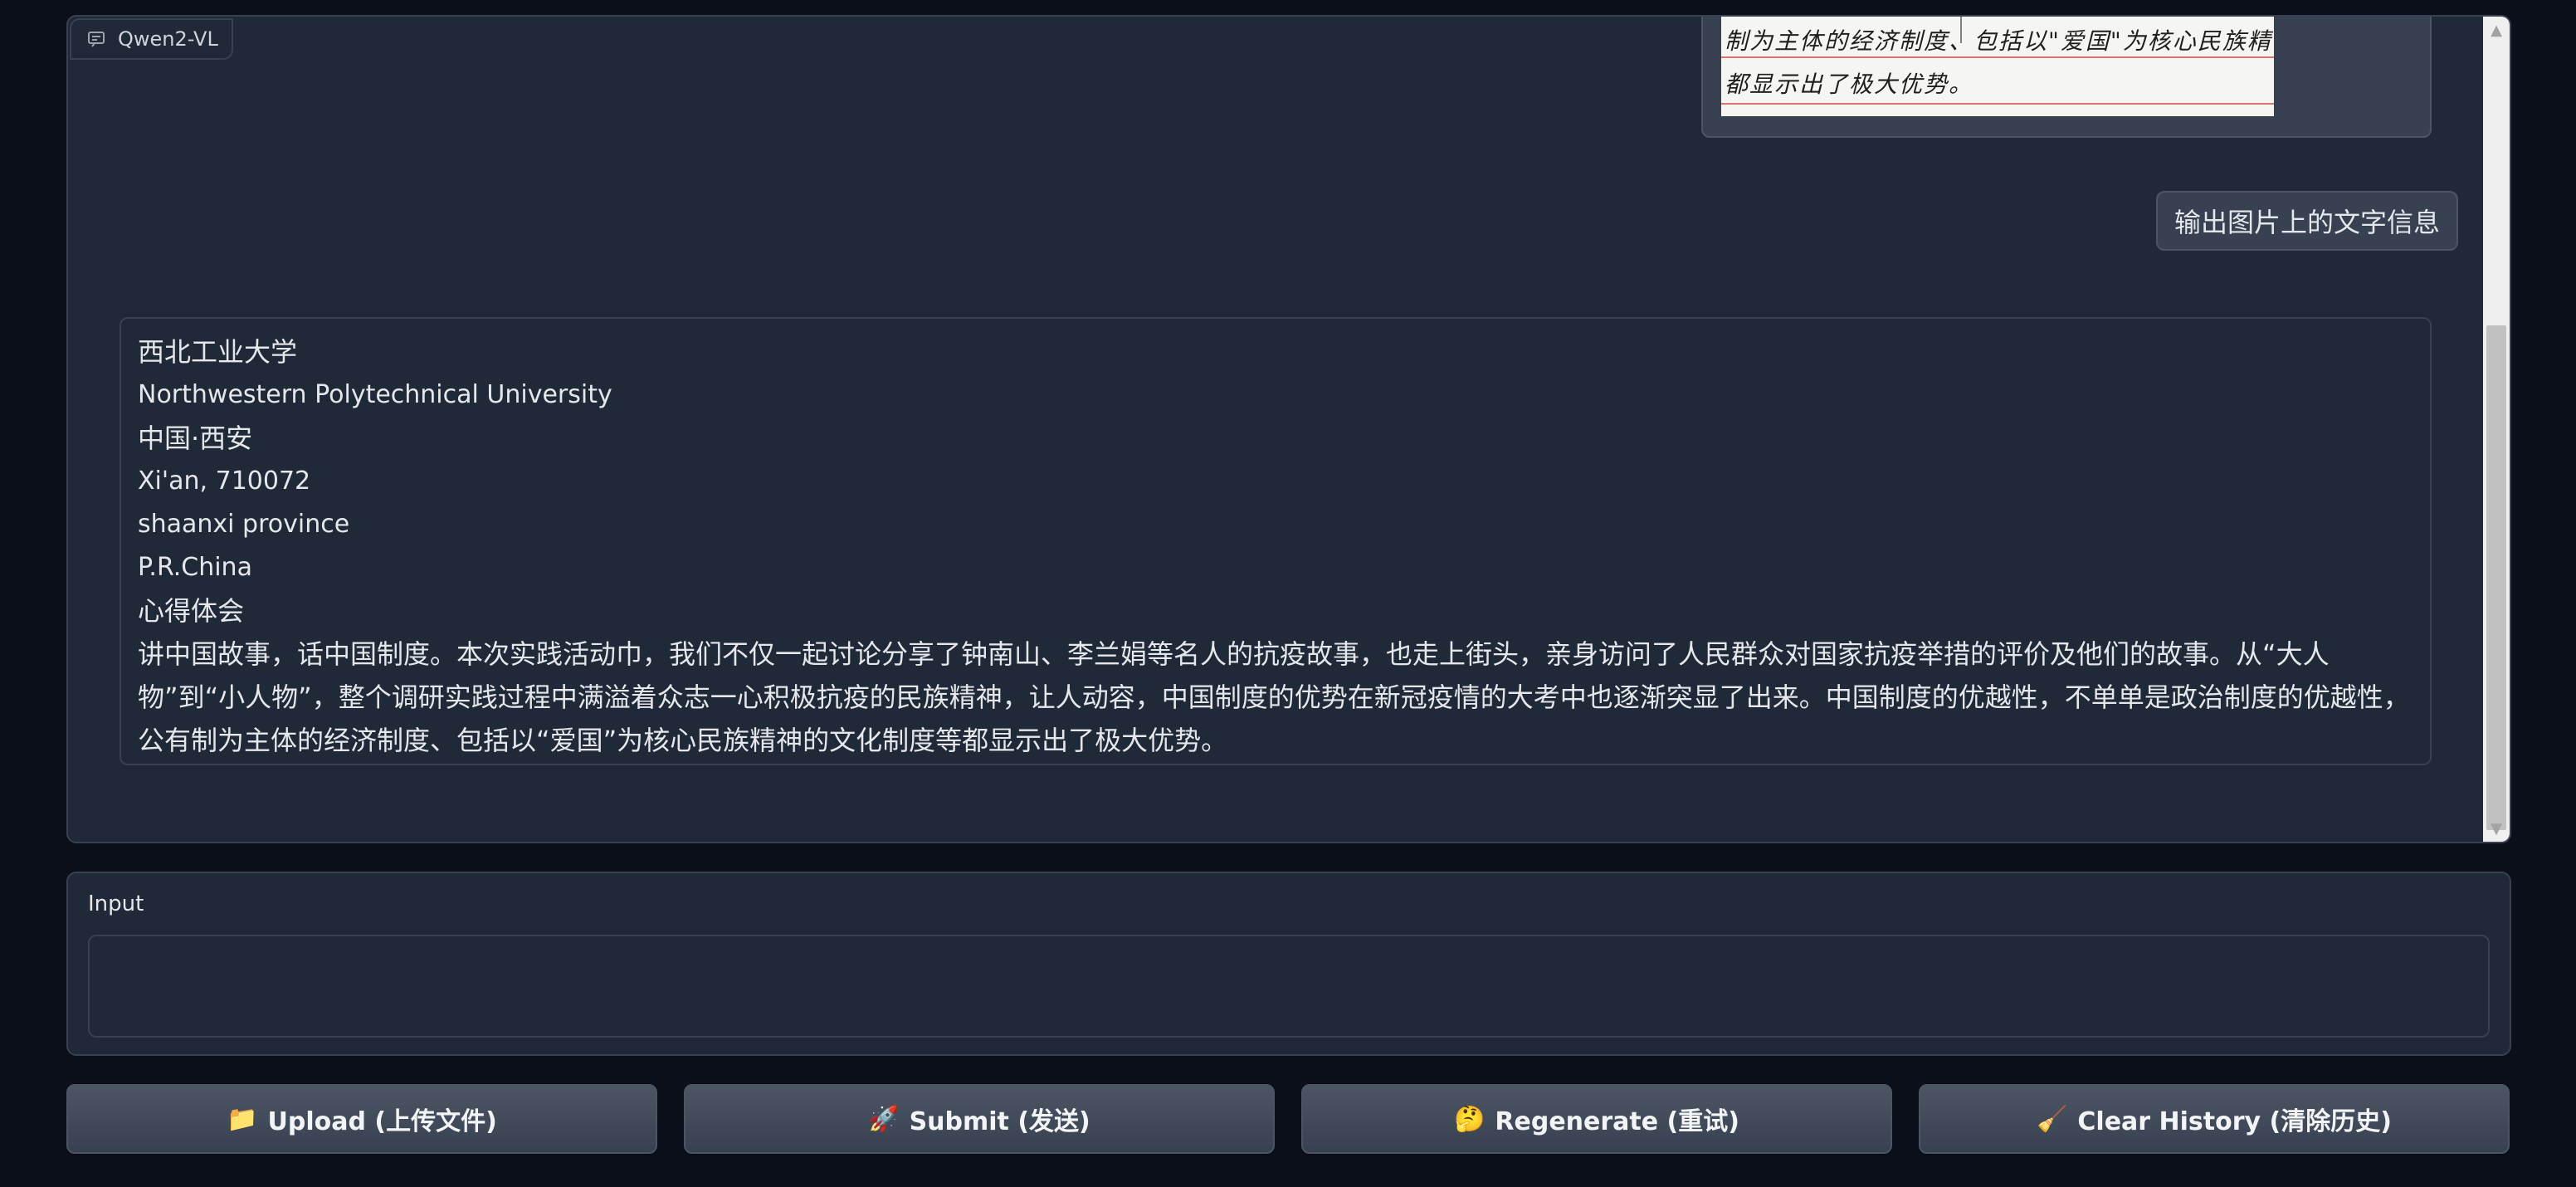 This screenshot has height=1187, width=2576. I want to click on scroll-up-arrow-icon: ▲, so click(2497, 30).